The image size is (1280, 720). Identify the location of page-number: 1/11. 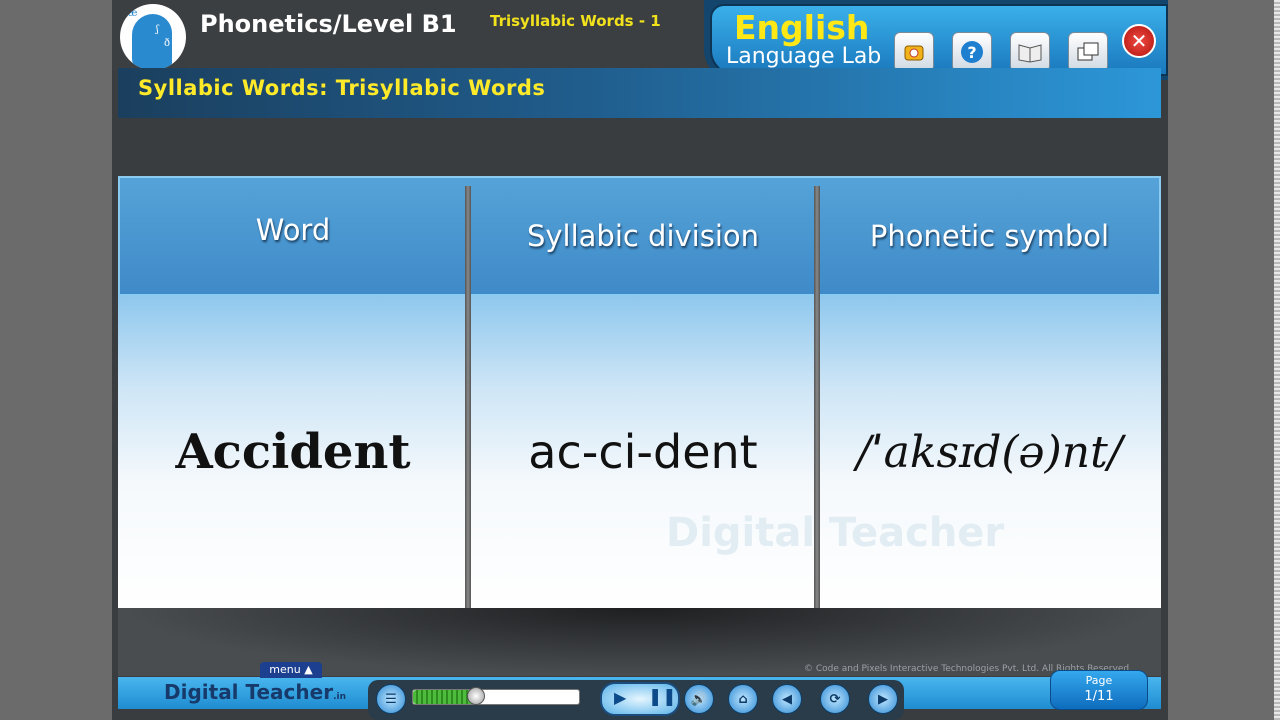
(1099, 696).